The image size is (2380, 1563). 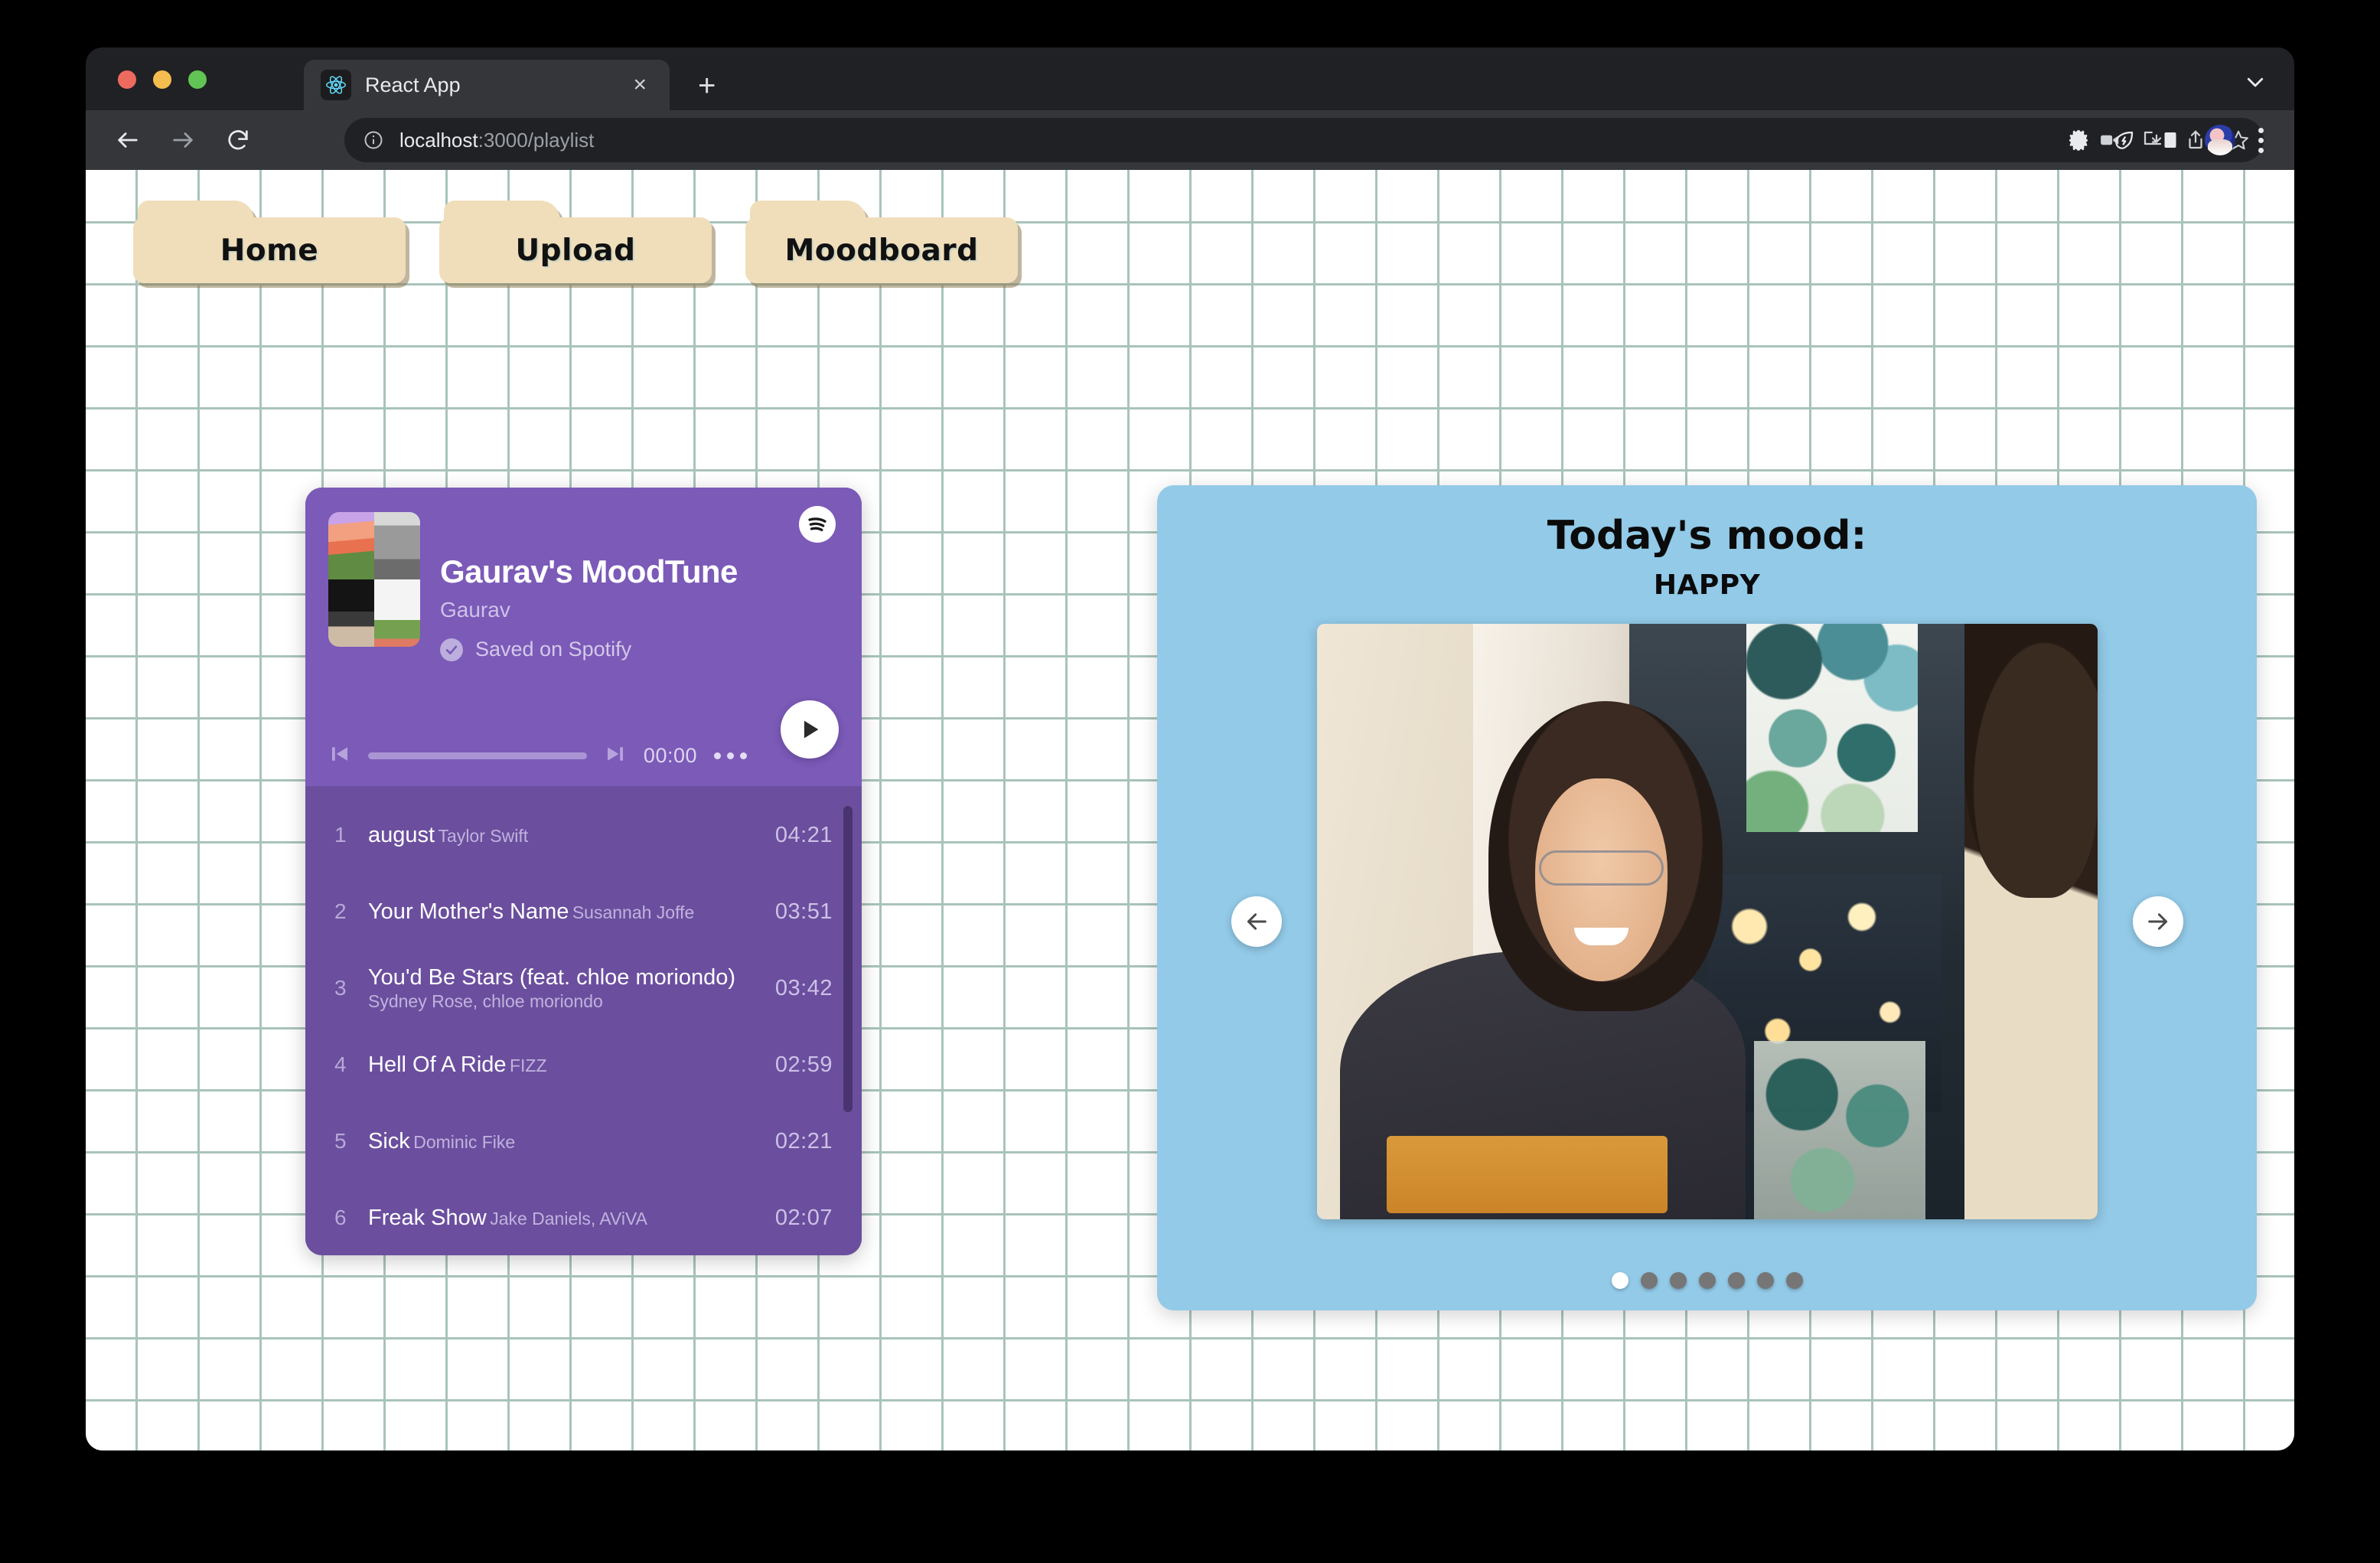 What do you see at coordinates (413, 84) in the screenshot?
I see `browser-tab-title: React App` at bounding box center [413, 84].